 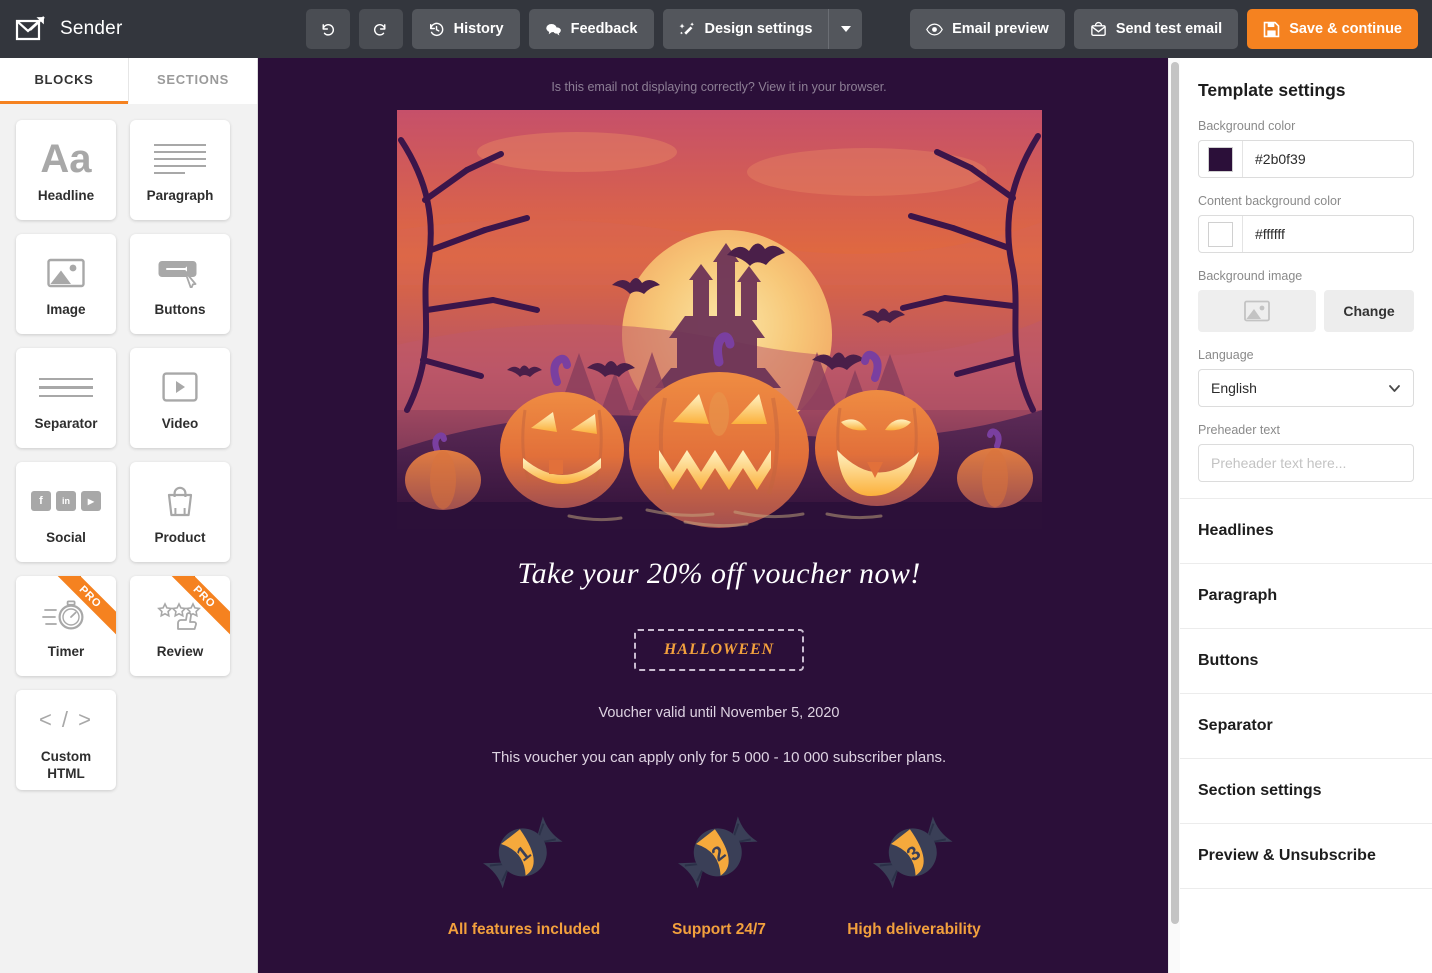 I want to click on block-timer: Timer PRO, so click(x=66, y=626).